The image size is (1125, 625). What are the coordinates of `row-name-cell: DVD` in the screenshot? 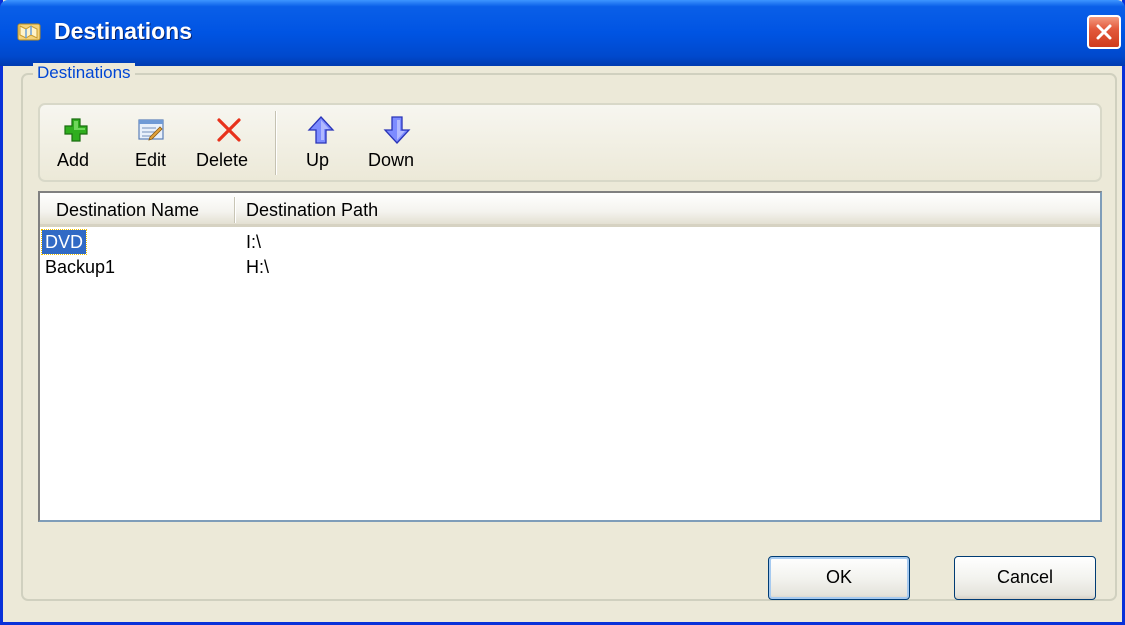 It's located at (64, 242).